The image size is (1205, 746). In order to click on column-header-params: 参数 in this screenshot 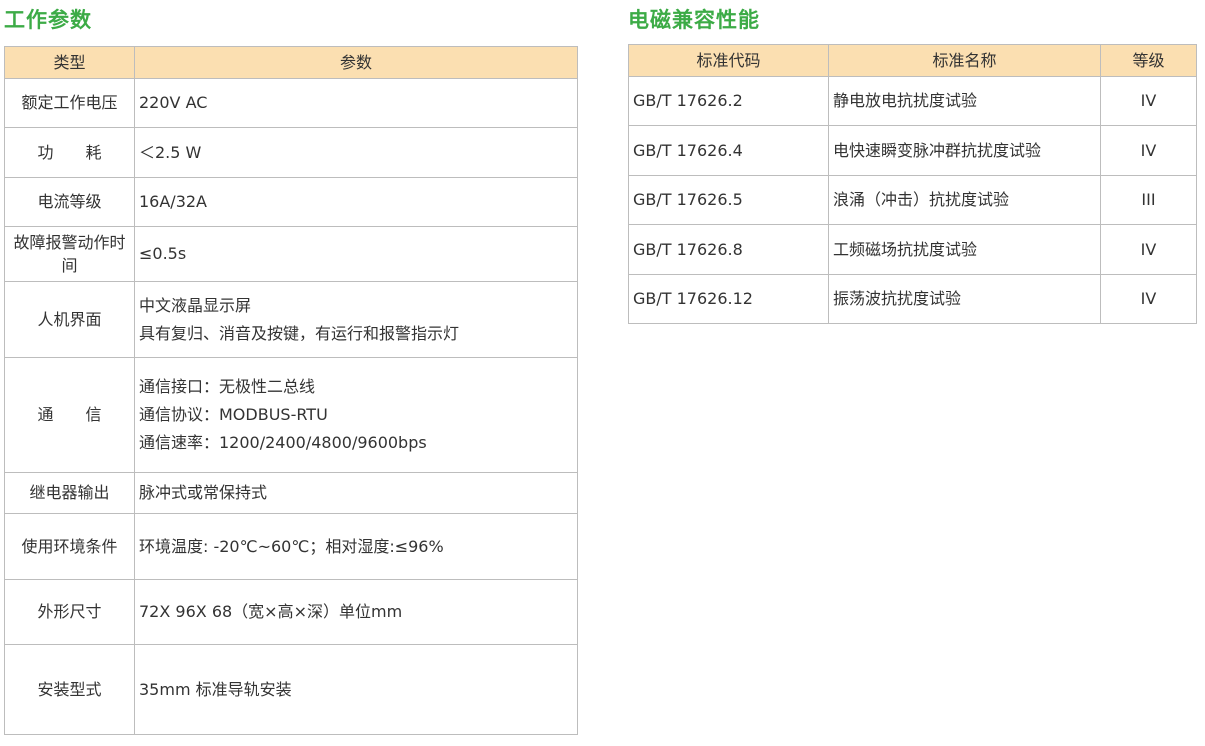, I will do `click(356, 62)`.